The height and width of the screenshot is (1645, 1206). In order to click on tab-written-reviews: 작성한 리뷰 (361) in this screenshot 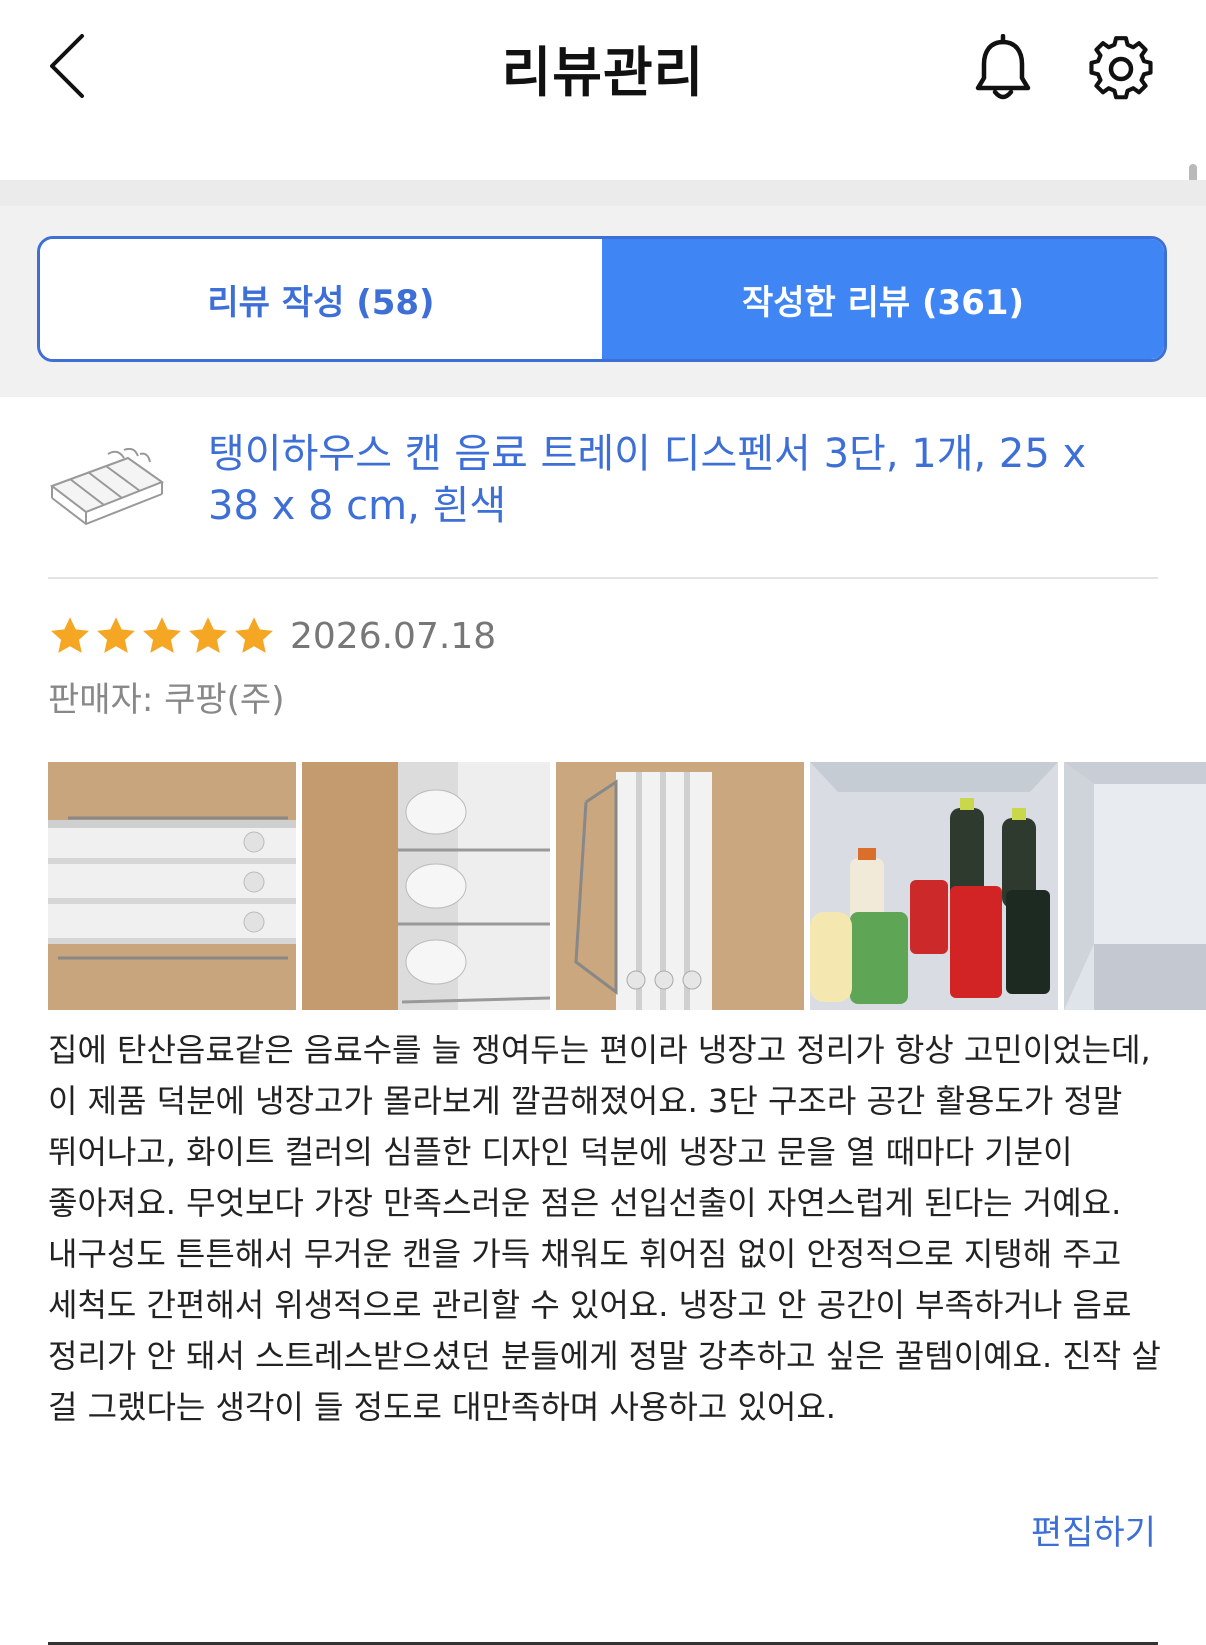, I will do `click(883, 299)`.